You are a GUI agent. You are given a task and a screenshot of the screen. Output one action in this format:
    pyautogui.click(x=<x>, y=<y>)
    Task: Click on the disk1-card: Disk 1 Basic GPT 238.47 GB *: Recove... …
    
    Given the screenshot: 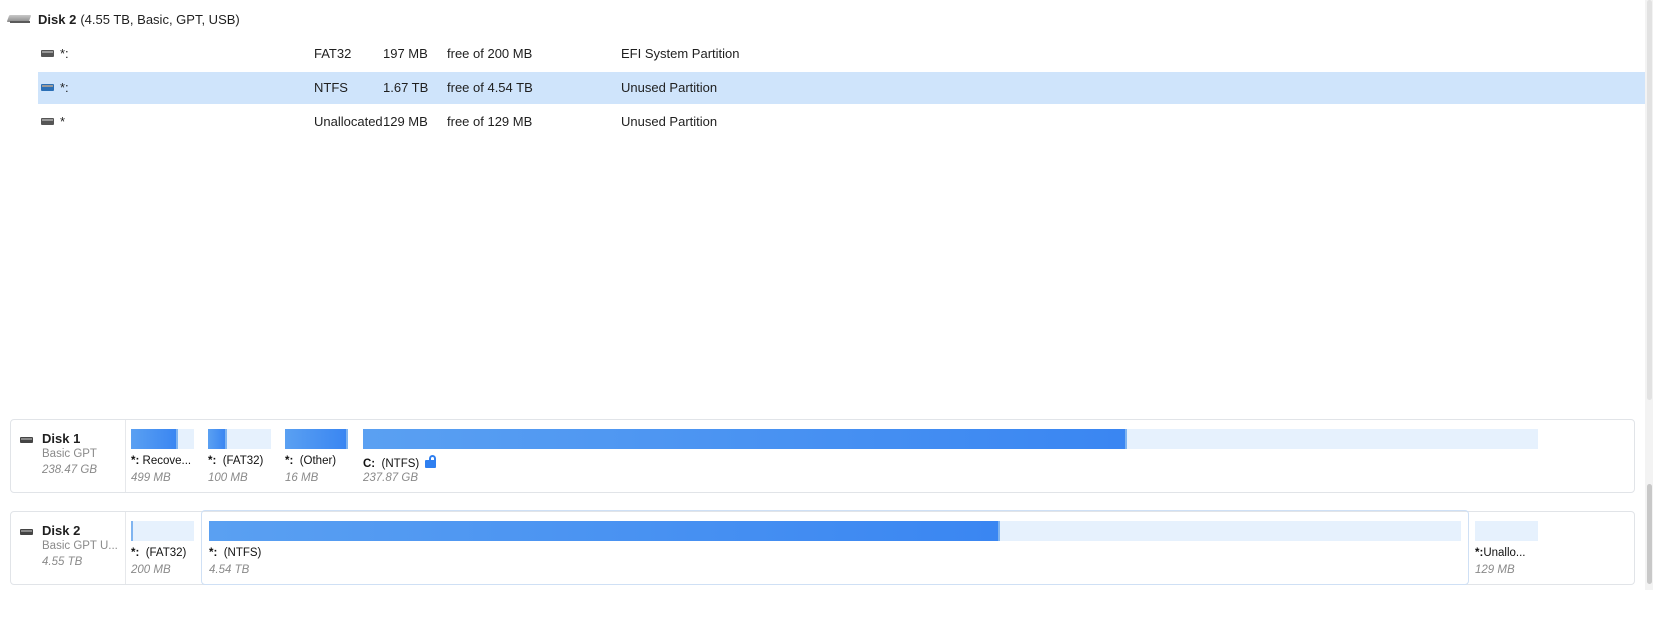 What is the action you would take?
    pyautogui.click(x=822, y=456)
    